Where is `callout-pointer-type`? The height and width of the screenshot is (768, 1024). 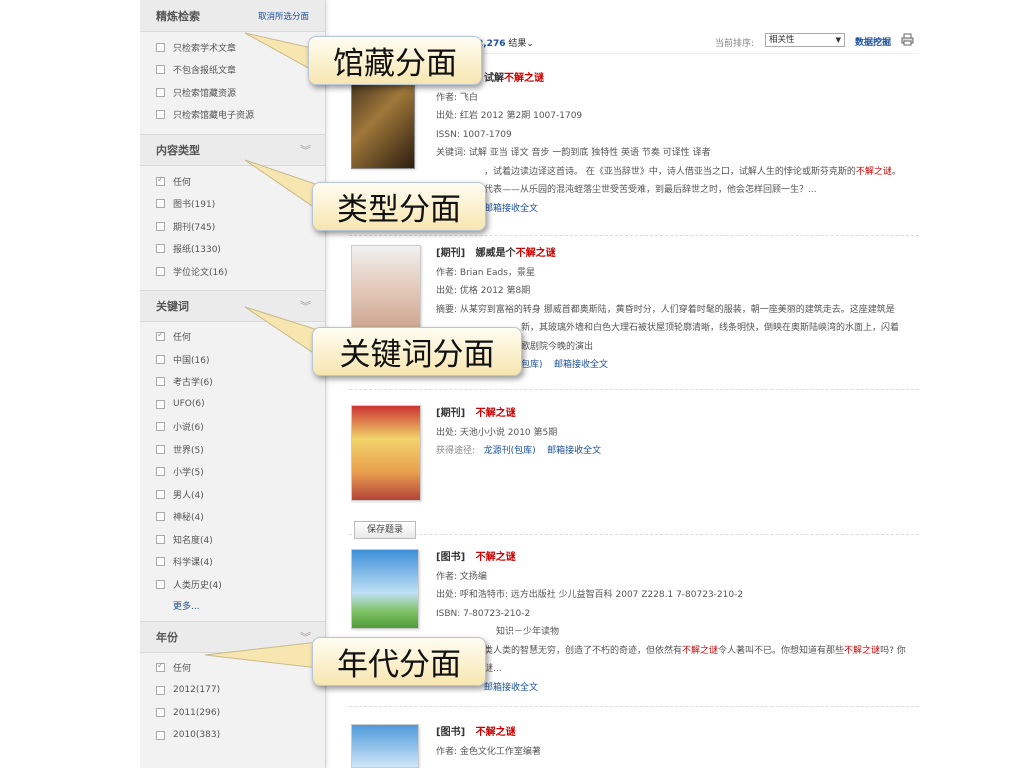
callout-pointer-type is located at coordinates (281, 185).